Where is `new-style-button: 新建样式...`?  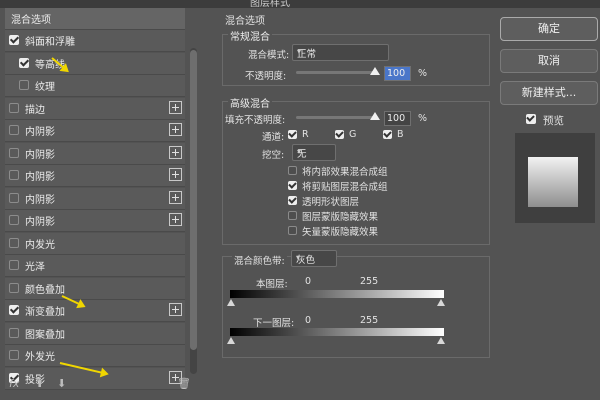 new-style-button: 新建样式... is located at coordinates (549, 93).